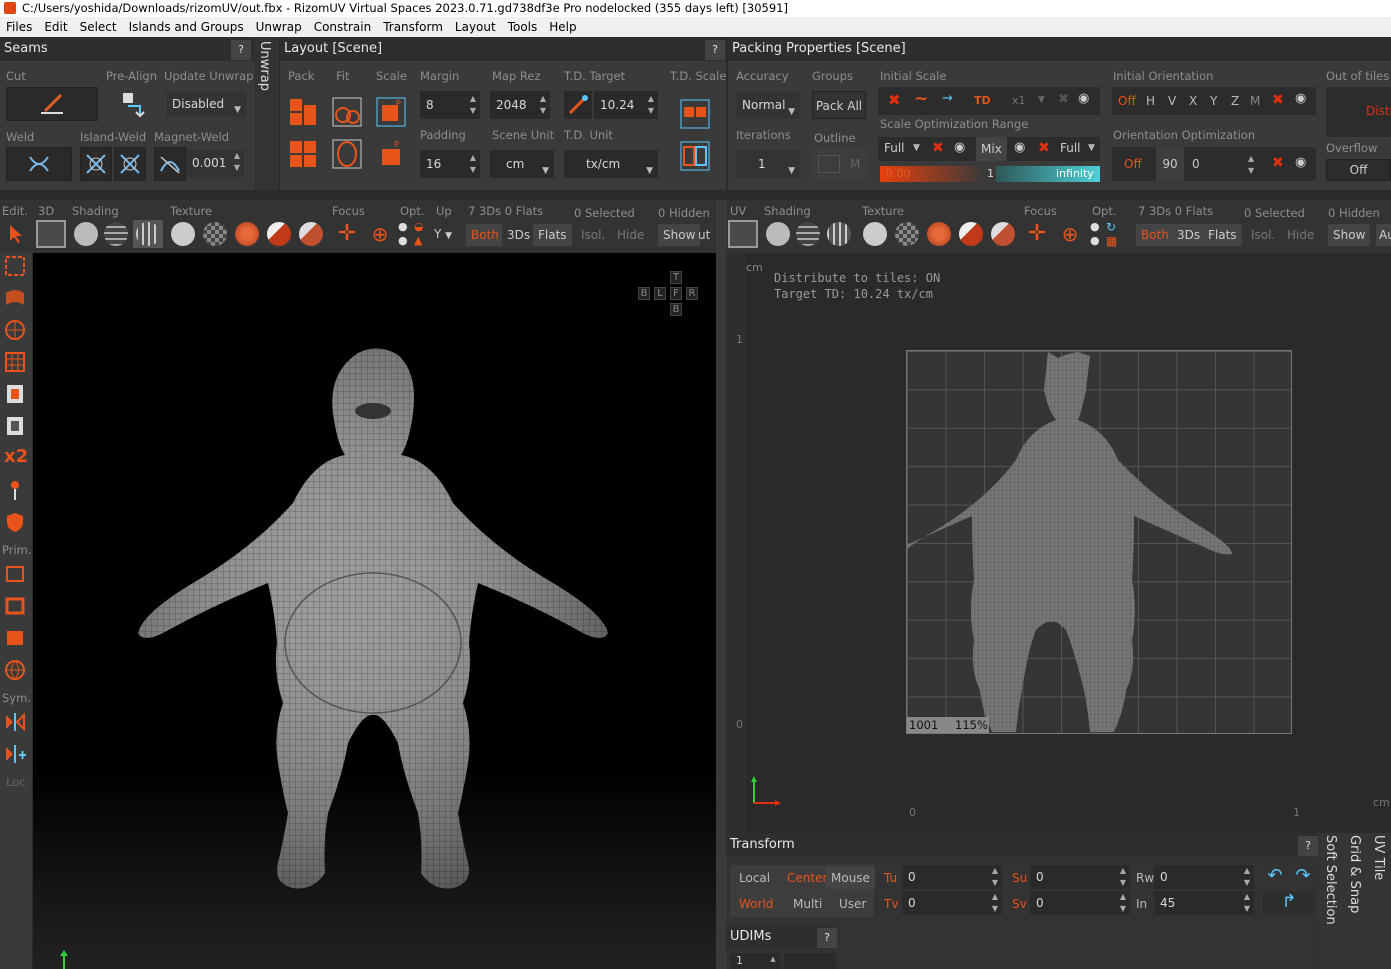 The height and width of the screenshot is (969, 1391). Describe the element at coordinates (1037, 234) in the screenshot. I see `uv-focus-all-icon: ✛` at that location.